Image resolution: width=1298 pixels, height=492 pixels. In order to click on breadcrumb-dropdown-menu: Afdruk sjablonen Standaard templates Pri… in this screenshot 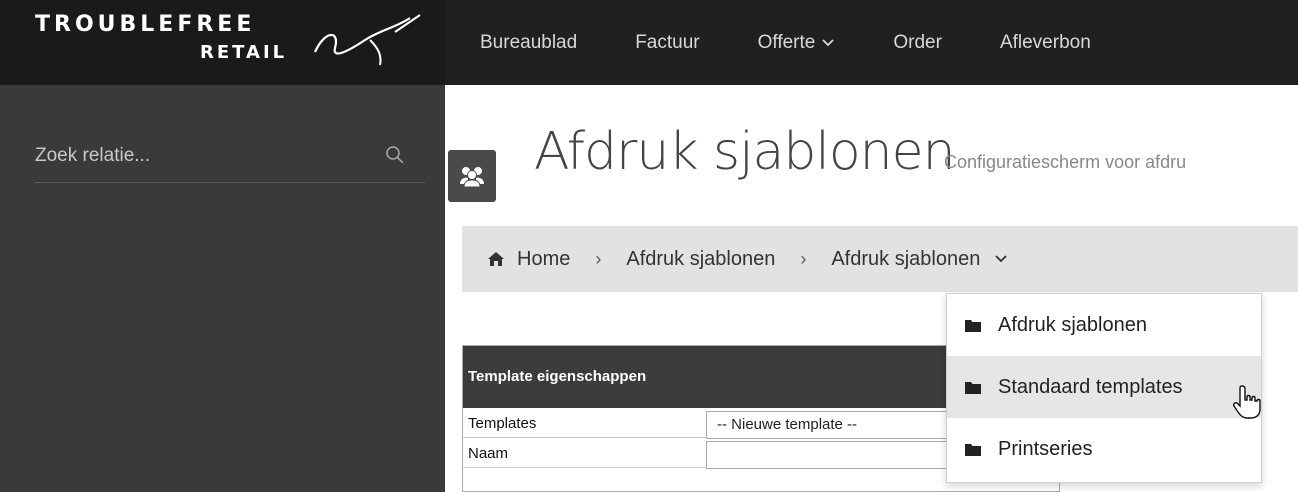, I will do `click(1104, 388)`.